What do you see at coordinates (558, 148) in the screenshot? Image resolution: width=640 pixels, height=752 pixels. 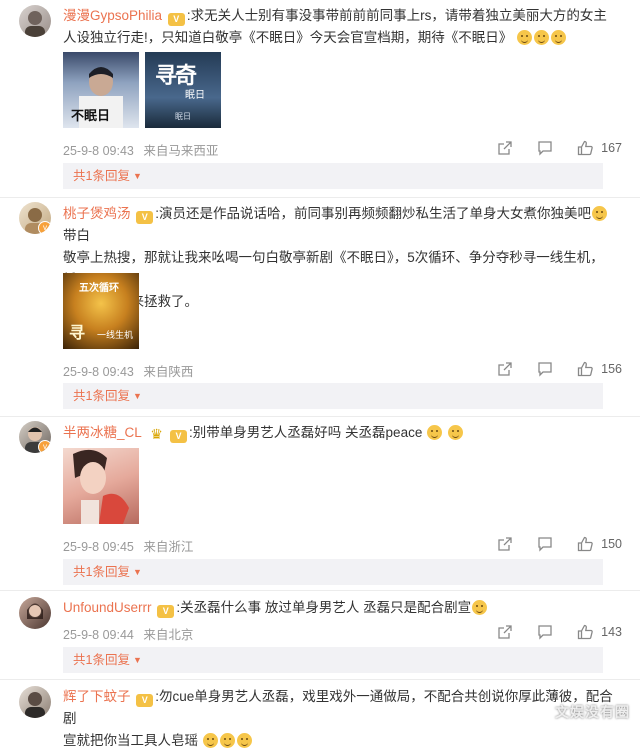 I see `comment-actions: 167` at bounding box center [558, 148].